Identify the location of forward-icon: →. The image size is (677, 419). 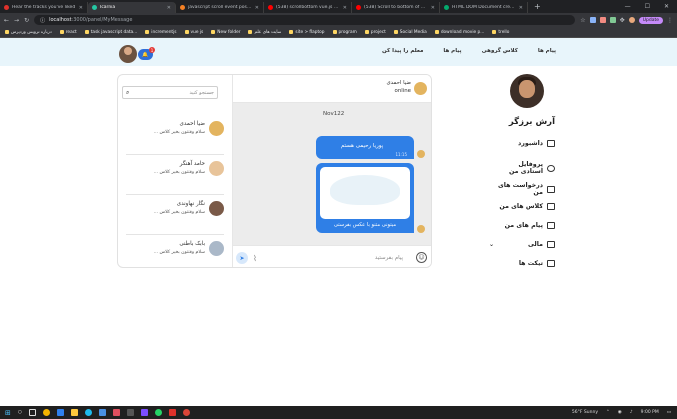
(16, 20).